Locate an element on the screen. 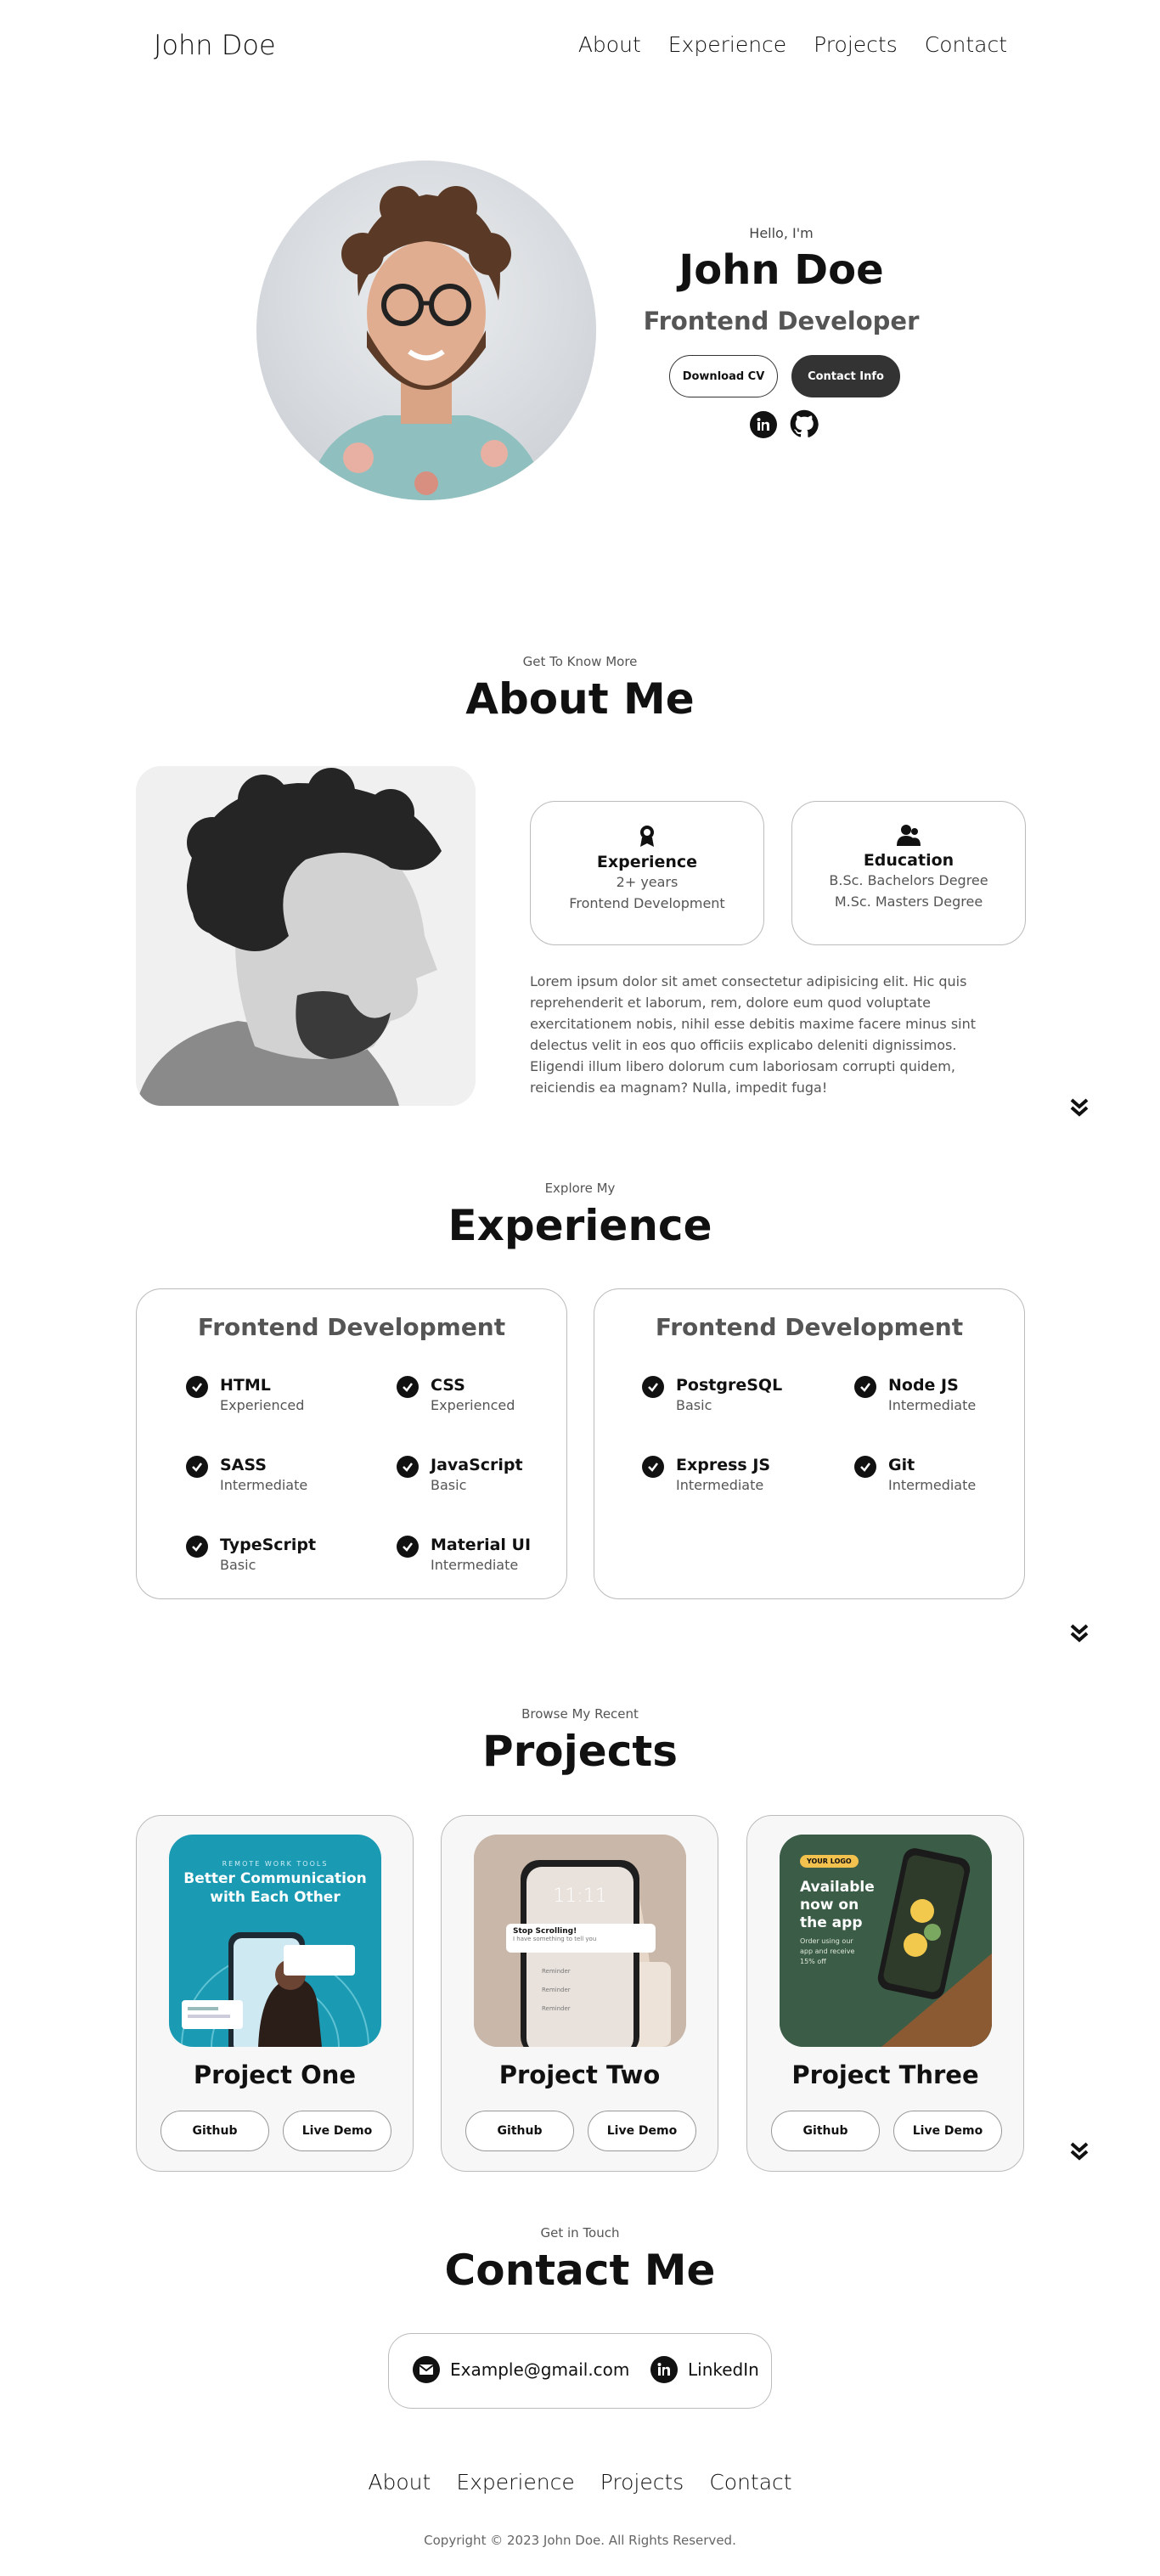 This screenshot has width=1160, height=2576. about-photo is located at coordinates (306, 936).